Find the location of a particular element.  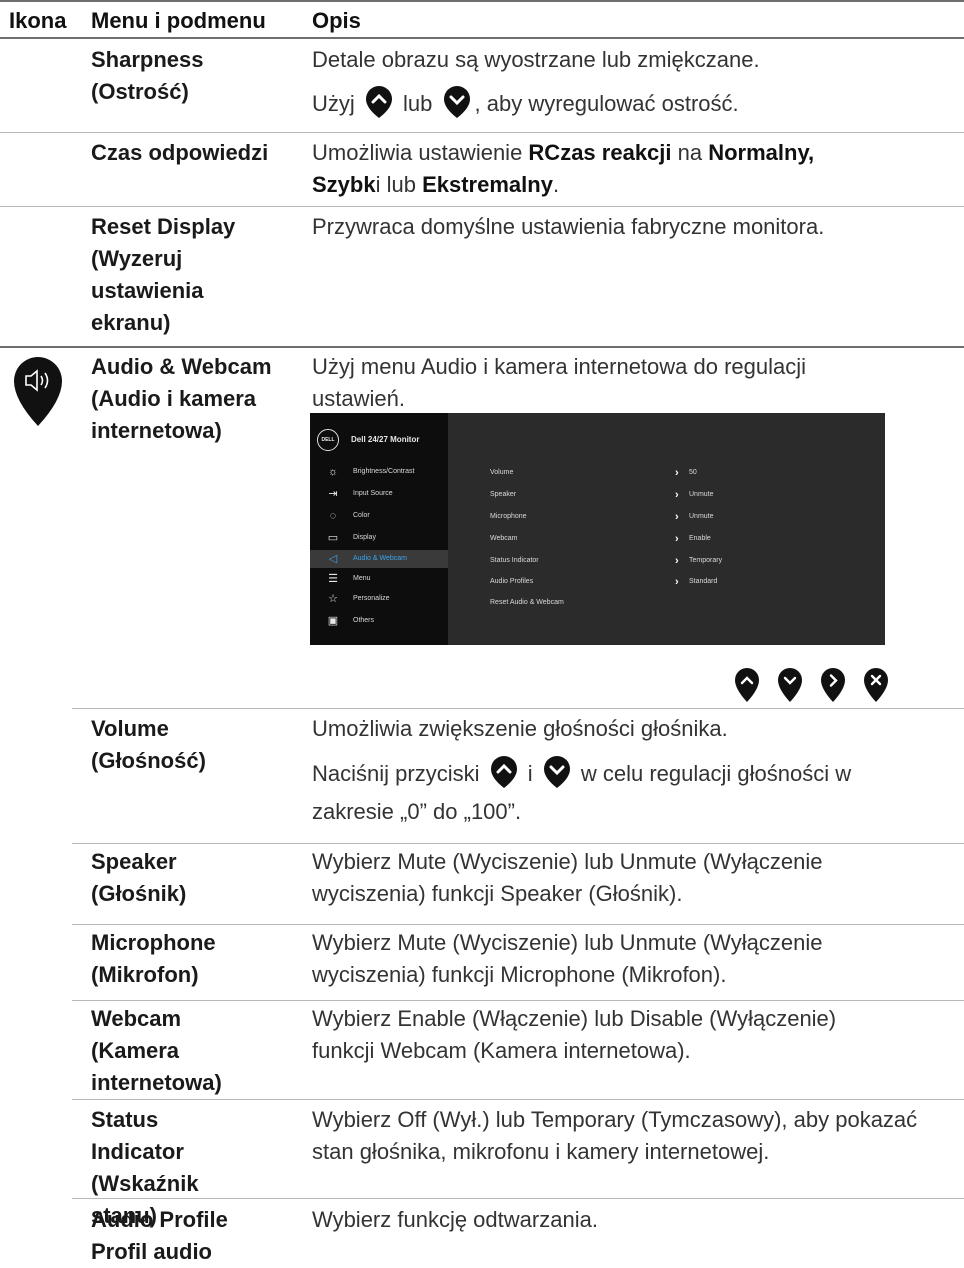

header-desc: Opis is located at coordinates (336, 20).